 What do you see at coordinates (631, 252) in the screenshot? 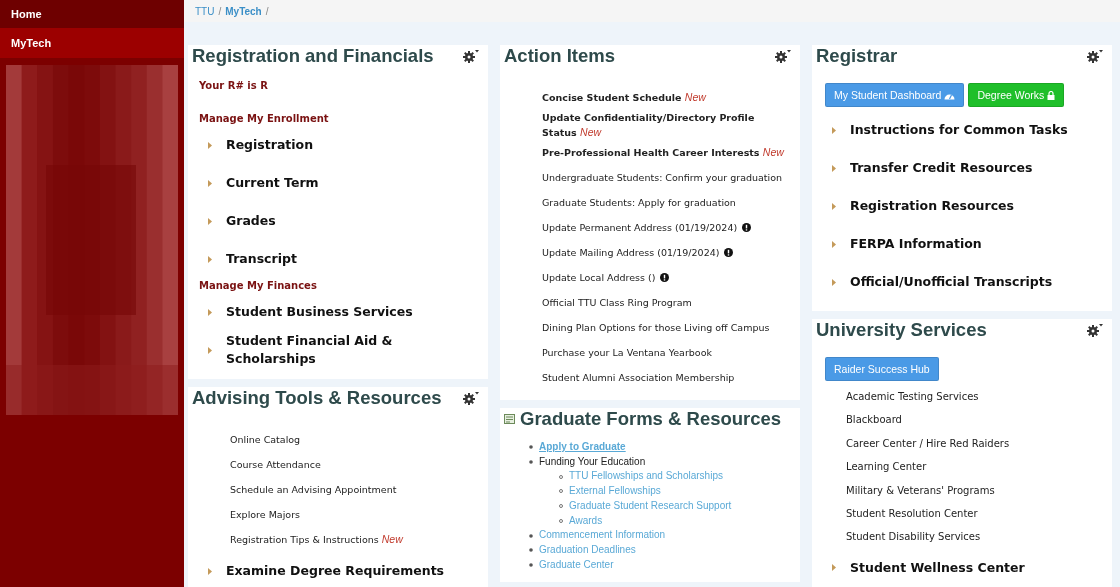
I see `item-link: Update Mailing Address (01/19/2024)` at bounding box center [631, 252].